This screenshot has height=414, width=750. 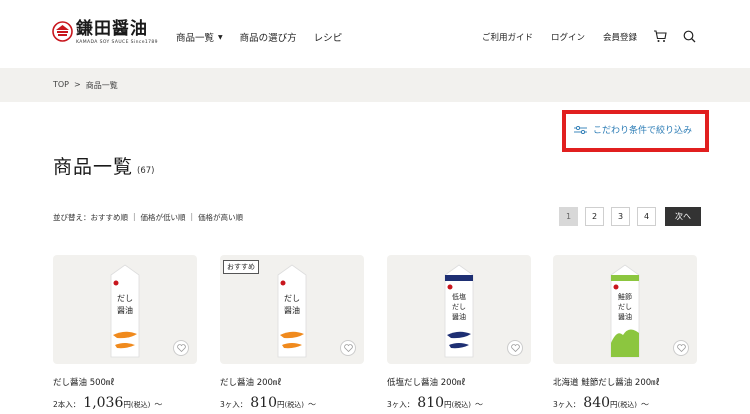 I want to click on recommended-badge: おすすめ, so click(x=241, y=267).